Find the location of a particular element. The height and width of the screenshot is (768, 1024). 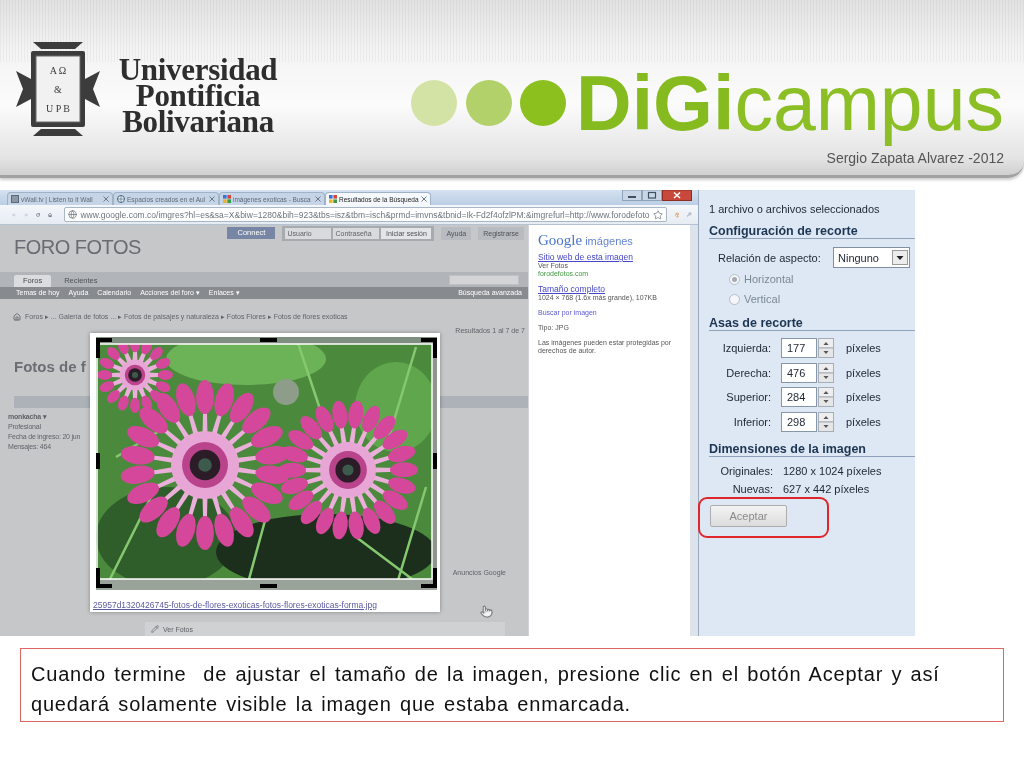

number-field: 298 is located at coordinates (799, 421).